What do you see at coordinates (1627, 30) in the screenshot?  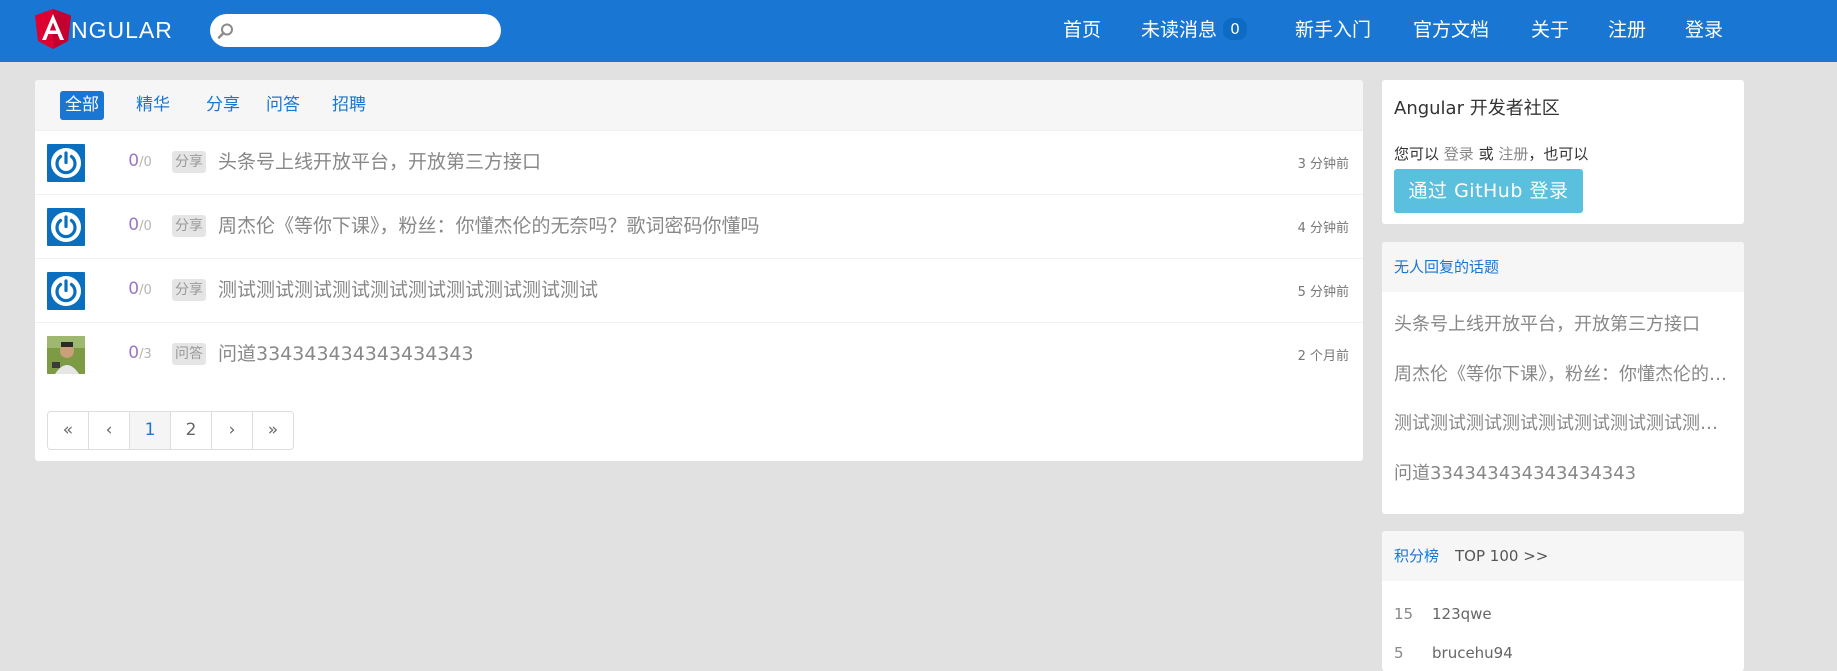 I see `nav-register: 注册` at bounding box center [1627, 30].